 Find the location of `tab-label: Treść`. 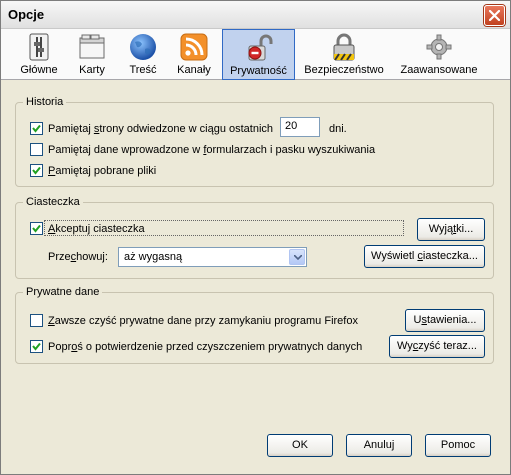

tab-label: Treść is located at coordinates (143, 70).